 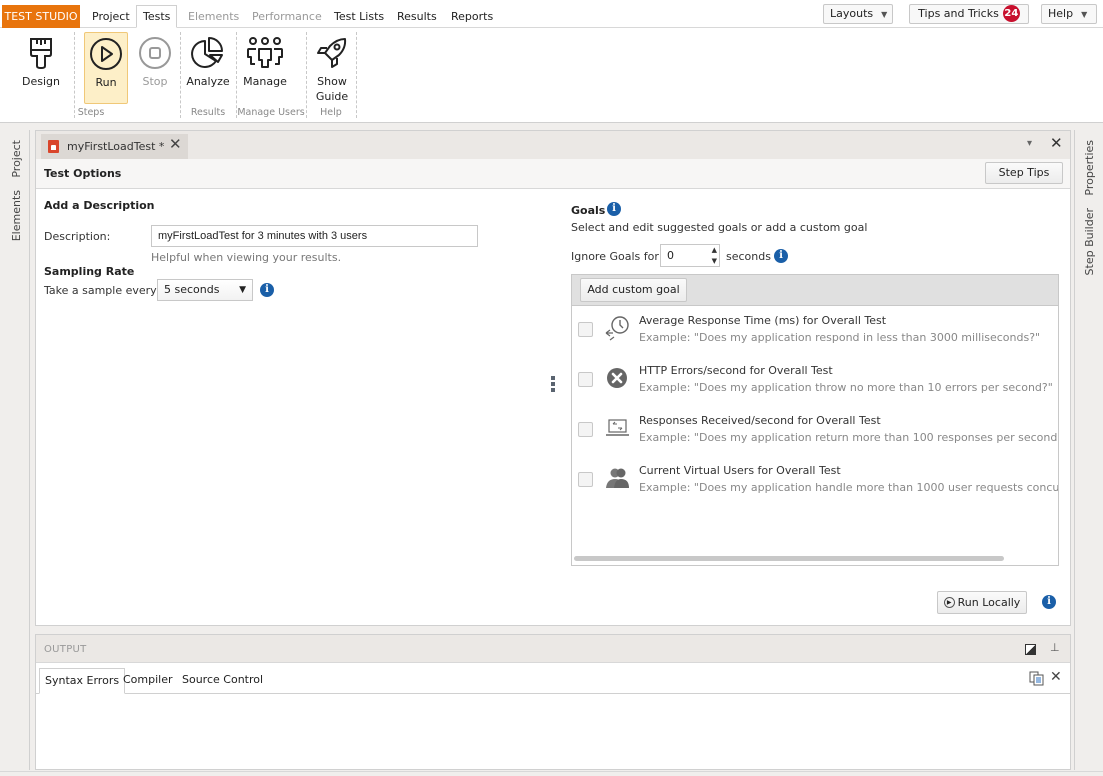 I want to click on sampling-rate-select: 5 seconds ▼, so click(x=205, y=290).